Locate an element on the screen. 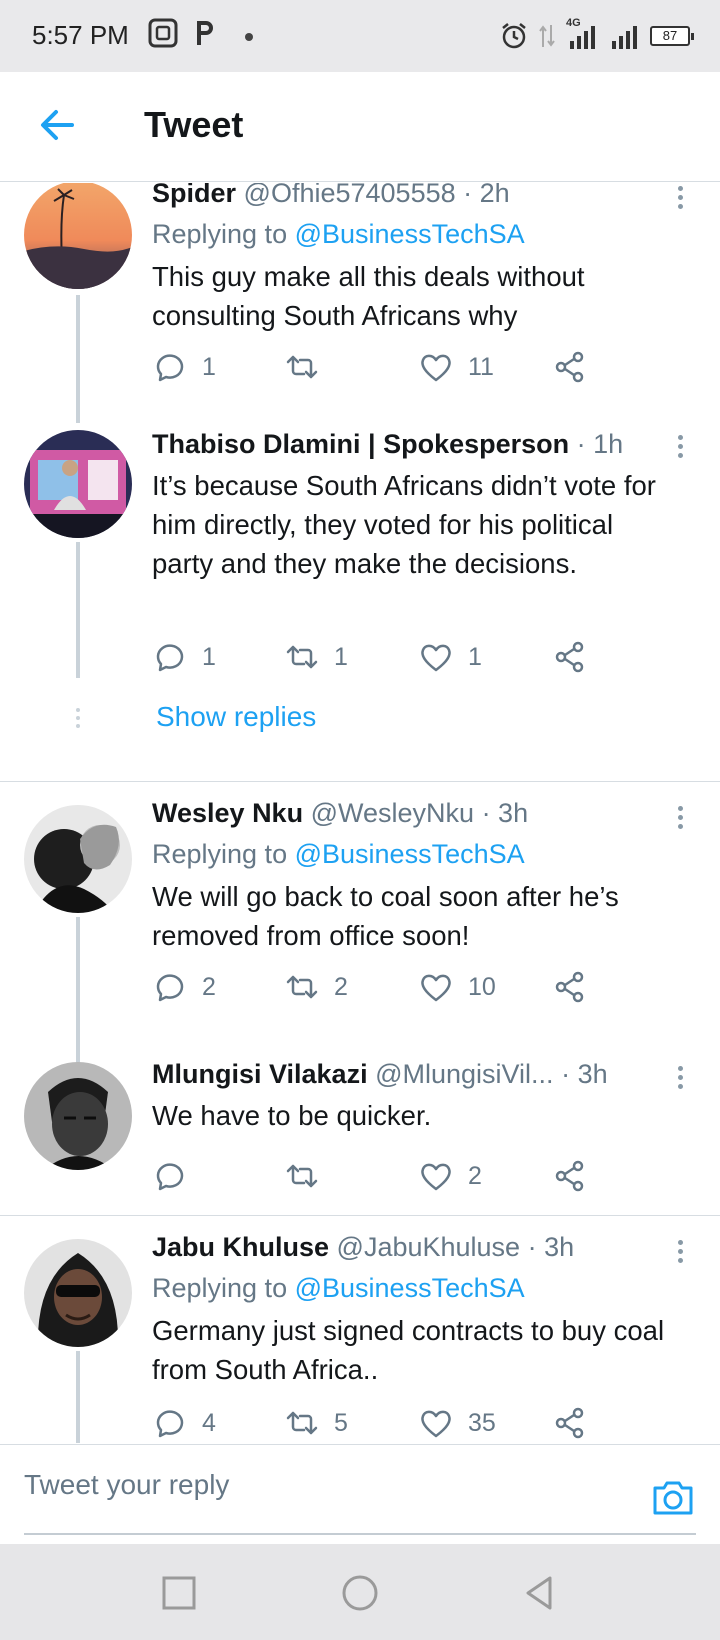 This screenshot has height=1640, width=720. user-handle: @JabuKhuluse is located at coordinates (429, 1247).